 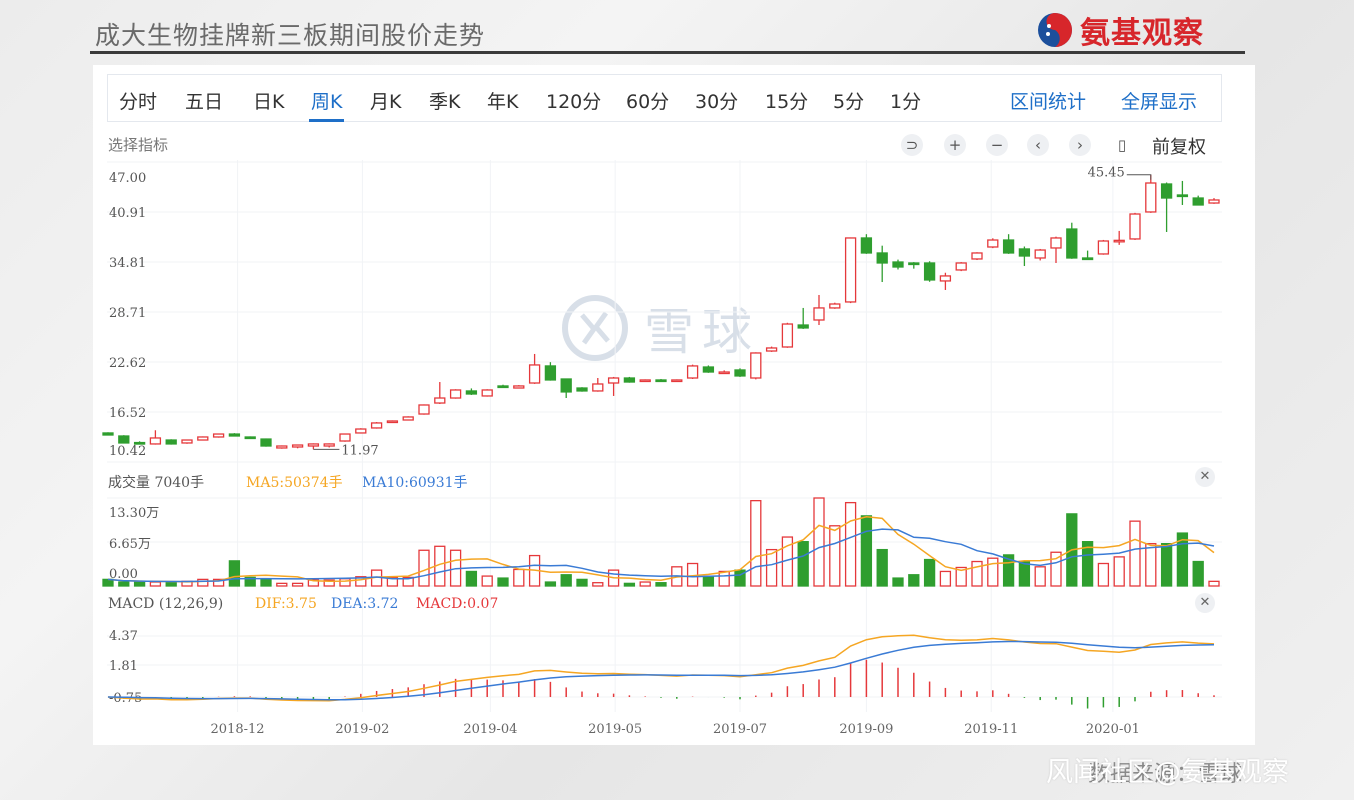 I want to click on price-tick-label: 10.42, so click(x=127, y=451).